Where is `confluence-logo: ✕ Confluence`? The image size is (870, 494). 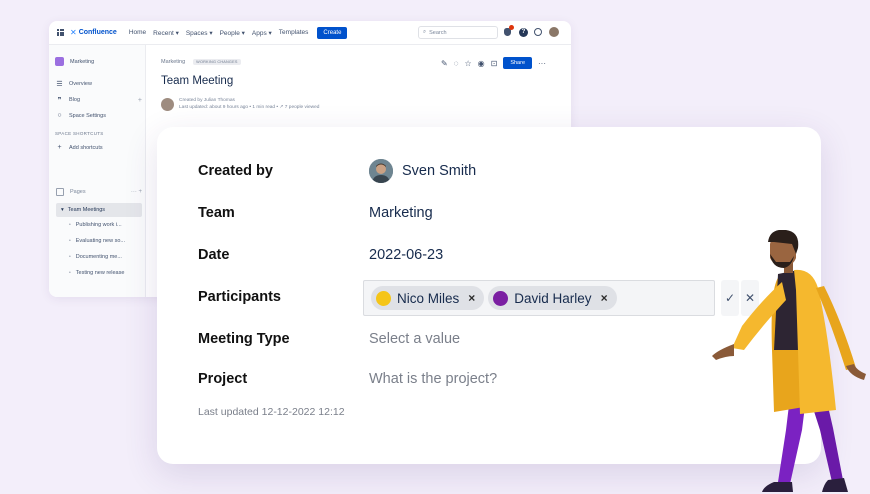 confluence-logo: ✕ Confluence is located at coordinates (93, 32).